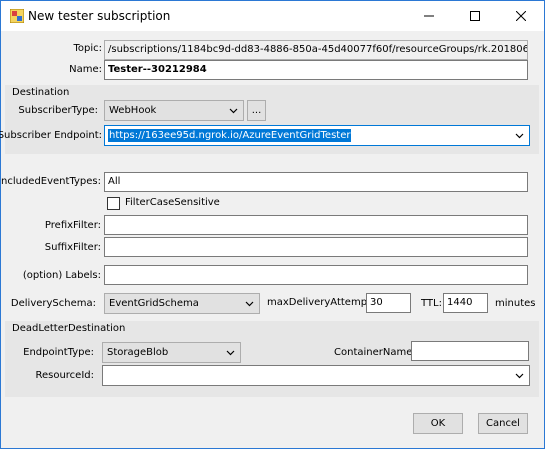 The width and height of the screenshot is (545, 449). Describe the element at coordinates (515, 303) in the screenshot. I see `ttl-unit-label: minutes` at that location.